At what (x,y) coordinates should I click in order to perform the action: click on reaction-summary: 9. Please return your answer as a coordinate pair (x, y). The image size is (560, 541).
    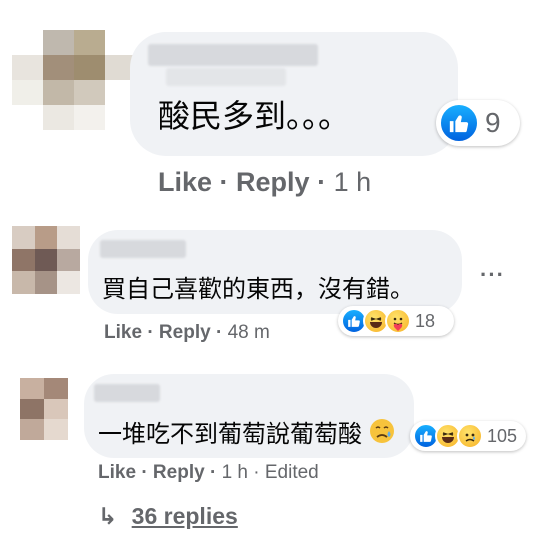
    Looking at the image, I should click on (478, 123).